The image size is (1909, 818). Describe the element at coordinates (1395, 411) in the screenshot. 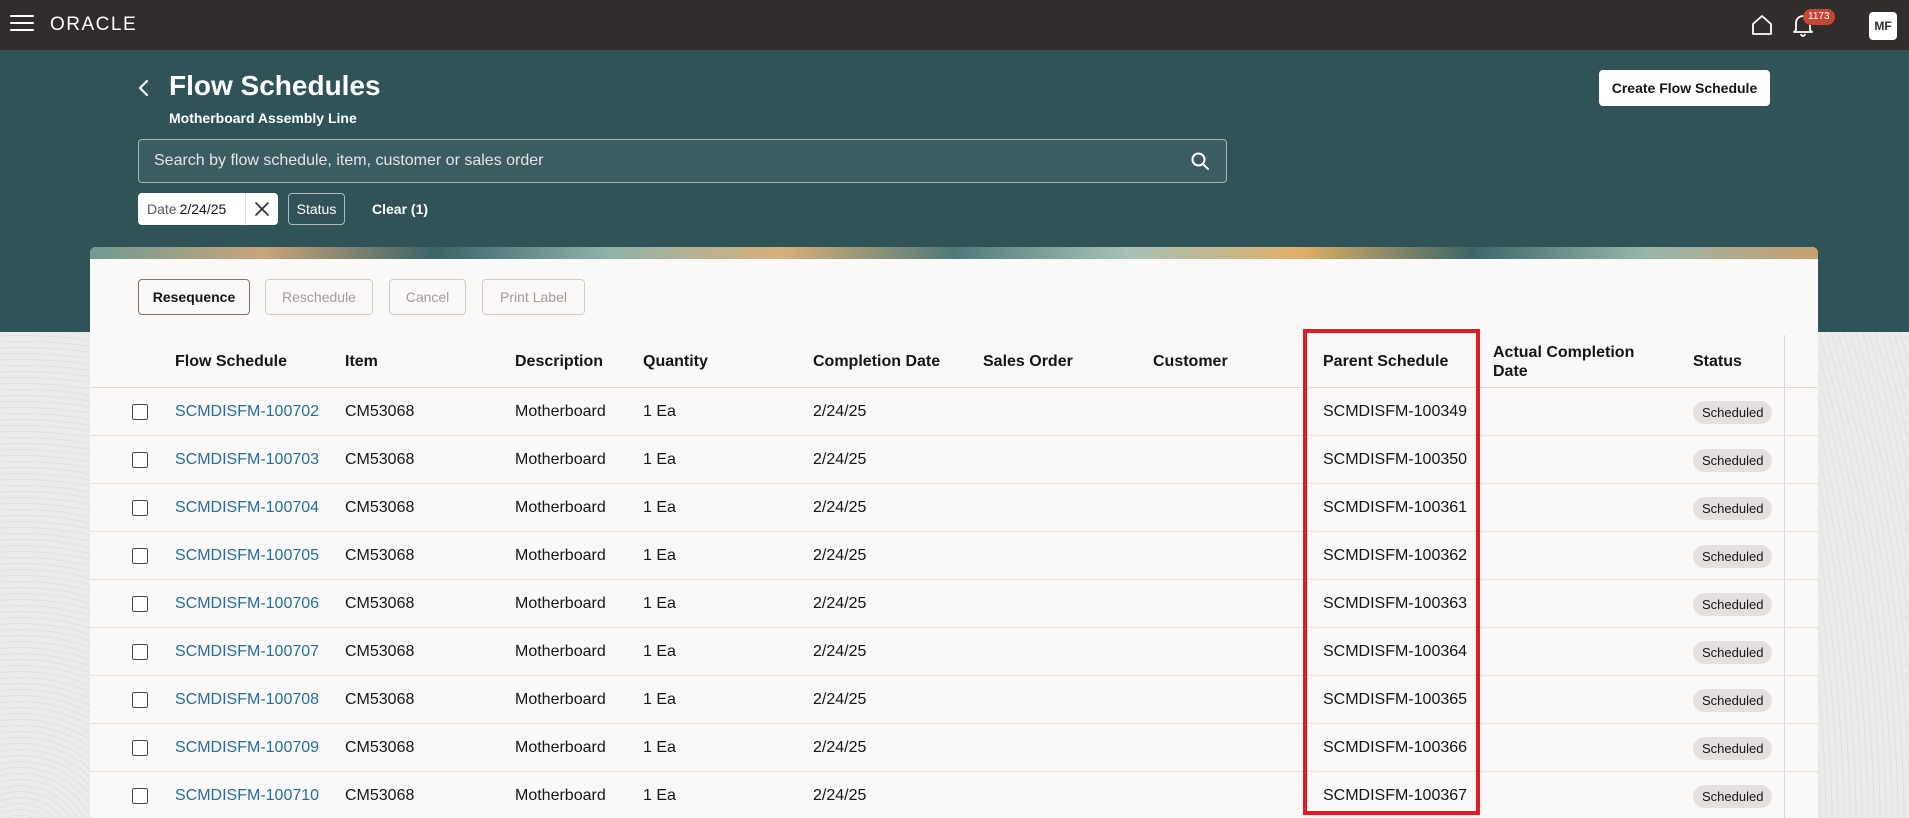

I see `parent-schedule-cell: SCMDISFM-100349` at that location.